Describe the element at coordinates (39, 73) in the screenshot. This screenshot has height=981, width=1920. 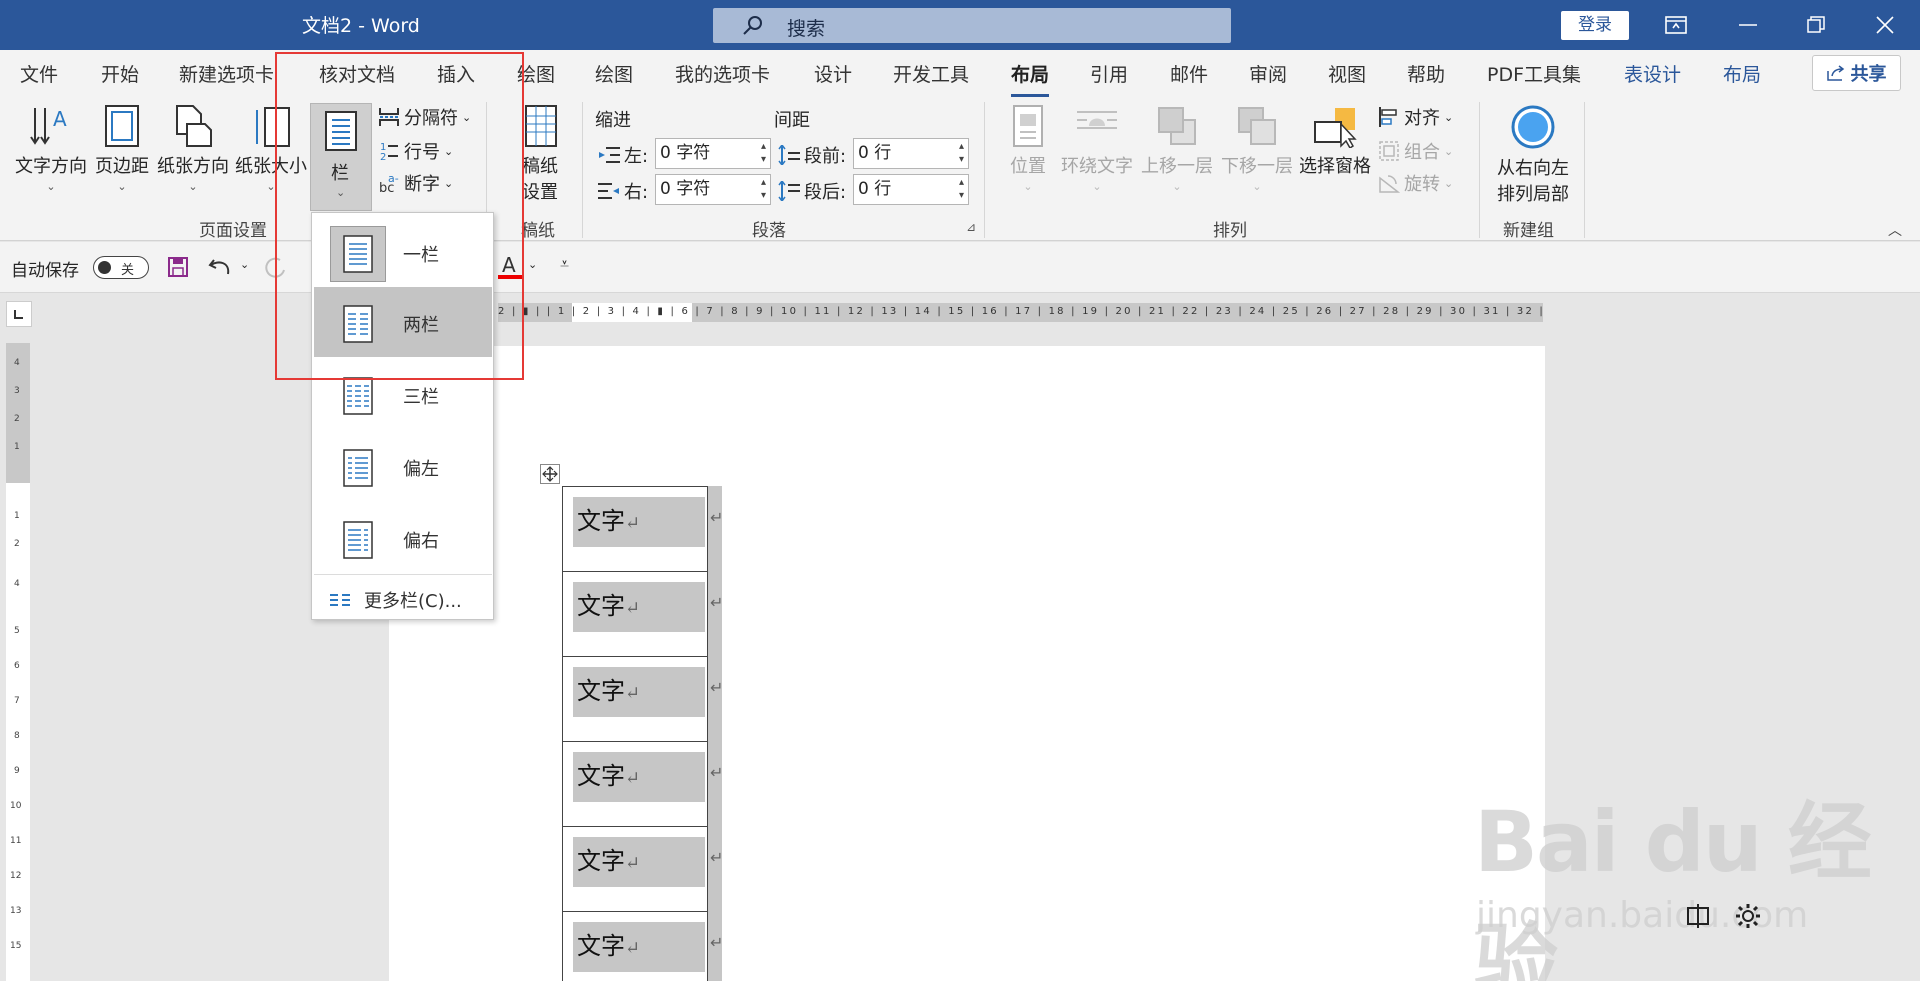
I see `tab-file: 文件` at that location.